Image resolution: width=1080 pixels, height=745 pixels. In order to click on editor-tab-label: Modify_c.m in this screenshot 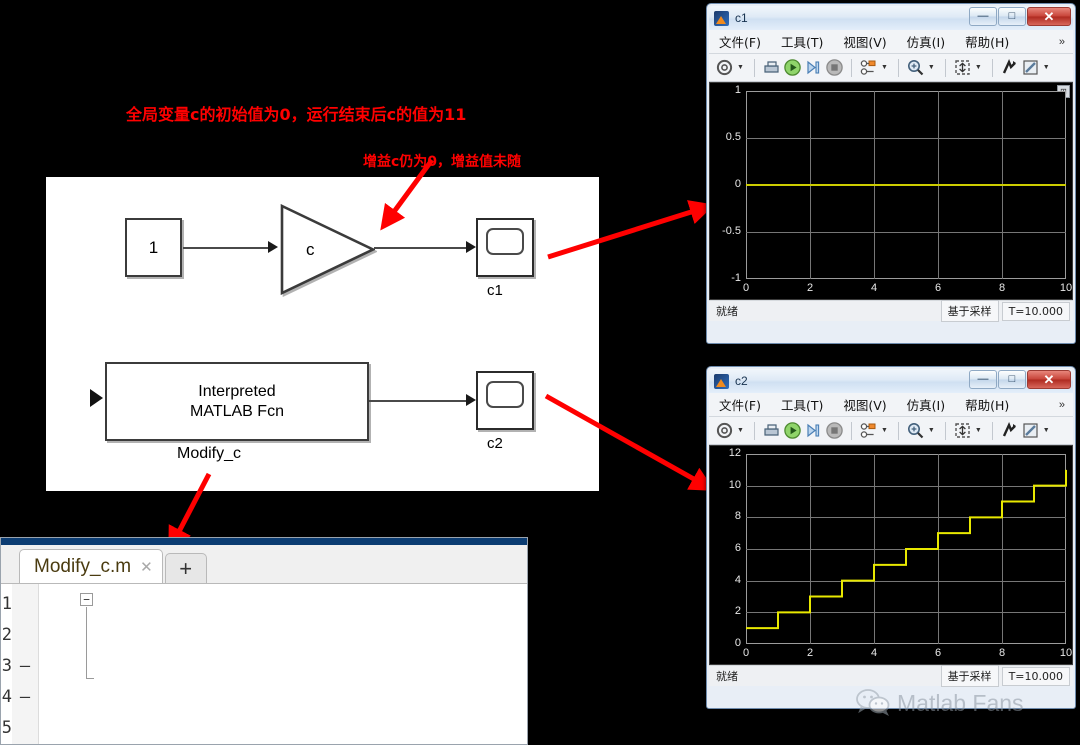, I will do `click(83, 566)`.